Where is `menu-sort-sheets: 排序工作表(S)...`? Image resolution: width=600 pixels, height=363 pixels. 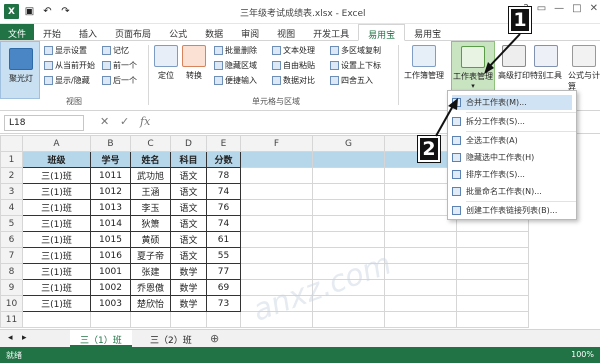 menu-sort-sheets: 排序工作表(S)... is located at coordinates (488, 174).